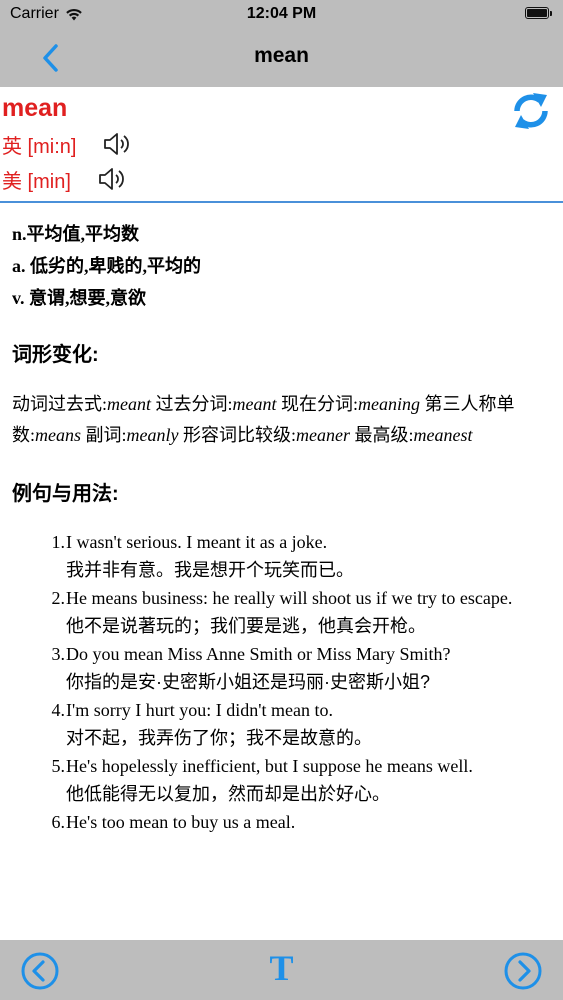 This screenshot has width=563, height=1000. Describe the element at coordinates (538, 13) in the screenshot. I see `battery-icon` at that location.